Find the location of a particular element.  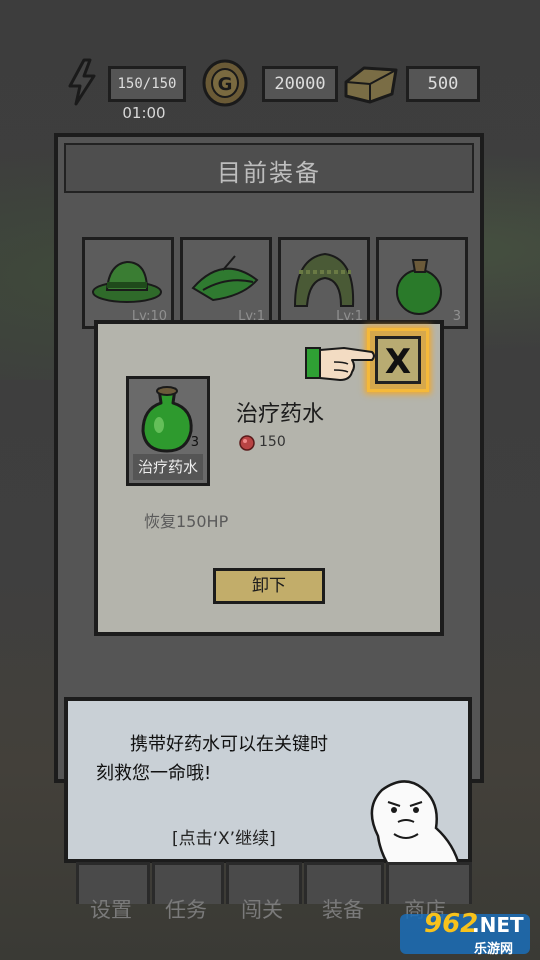

close-icon: X is located at coordinates (398, 362).